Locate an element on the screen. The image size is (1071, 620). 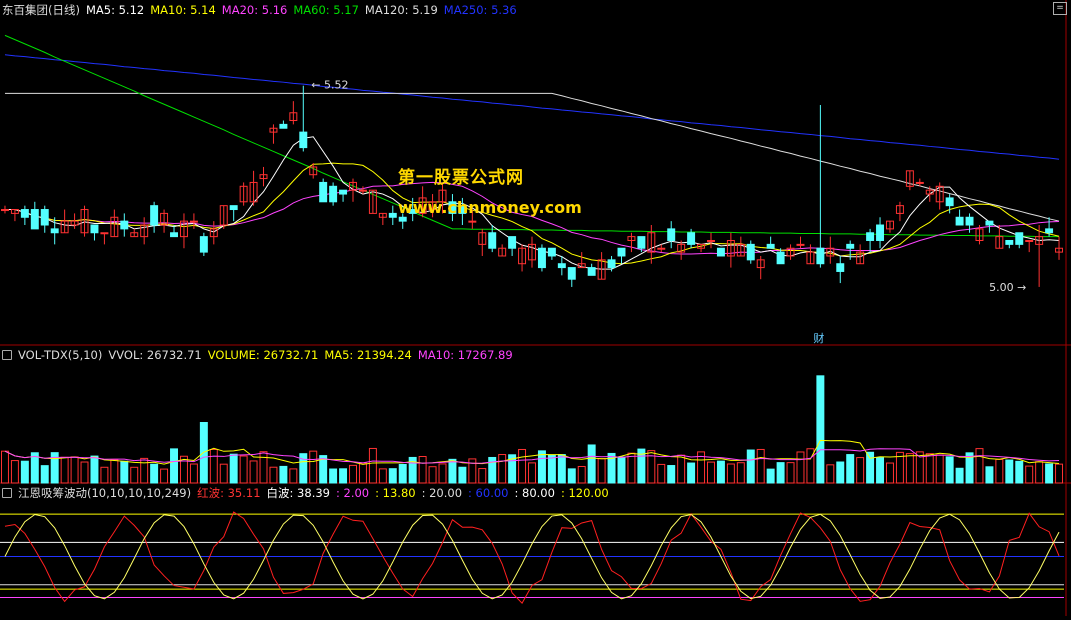
low-price-label: 5.00 → is located at coordinates (1007, 287).